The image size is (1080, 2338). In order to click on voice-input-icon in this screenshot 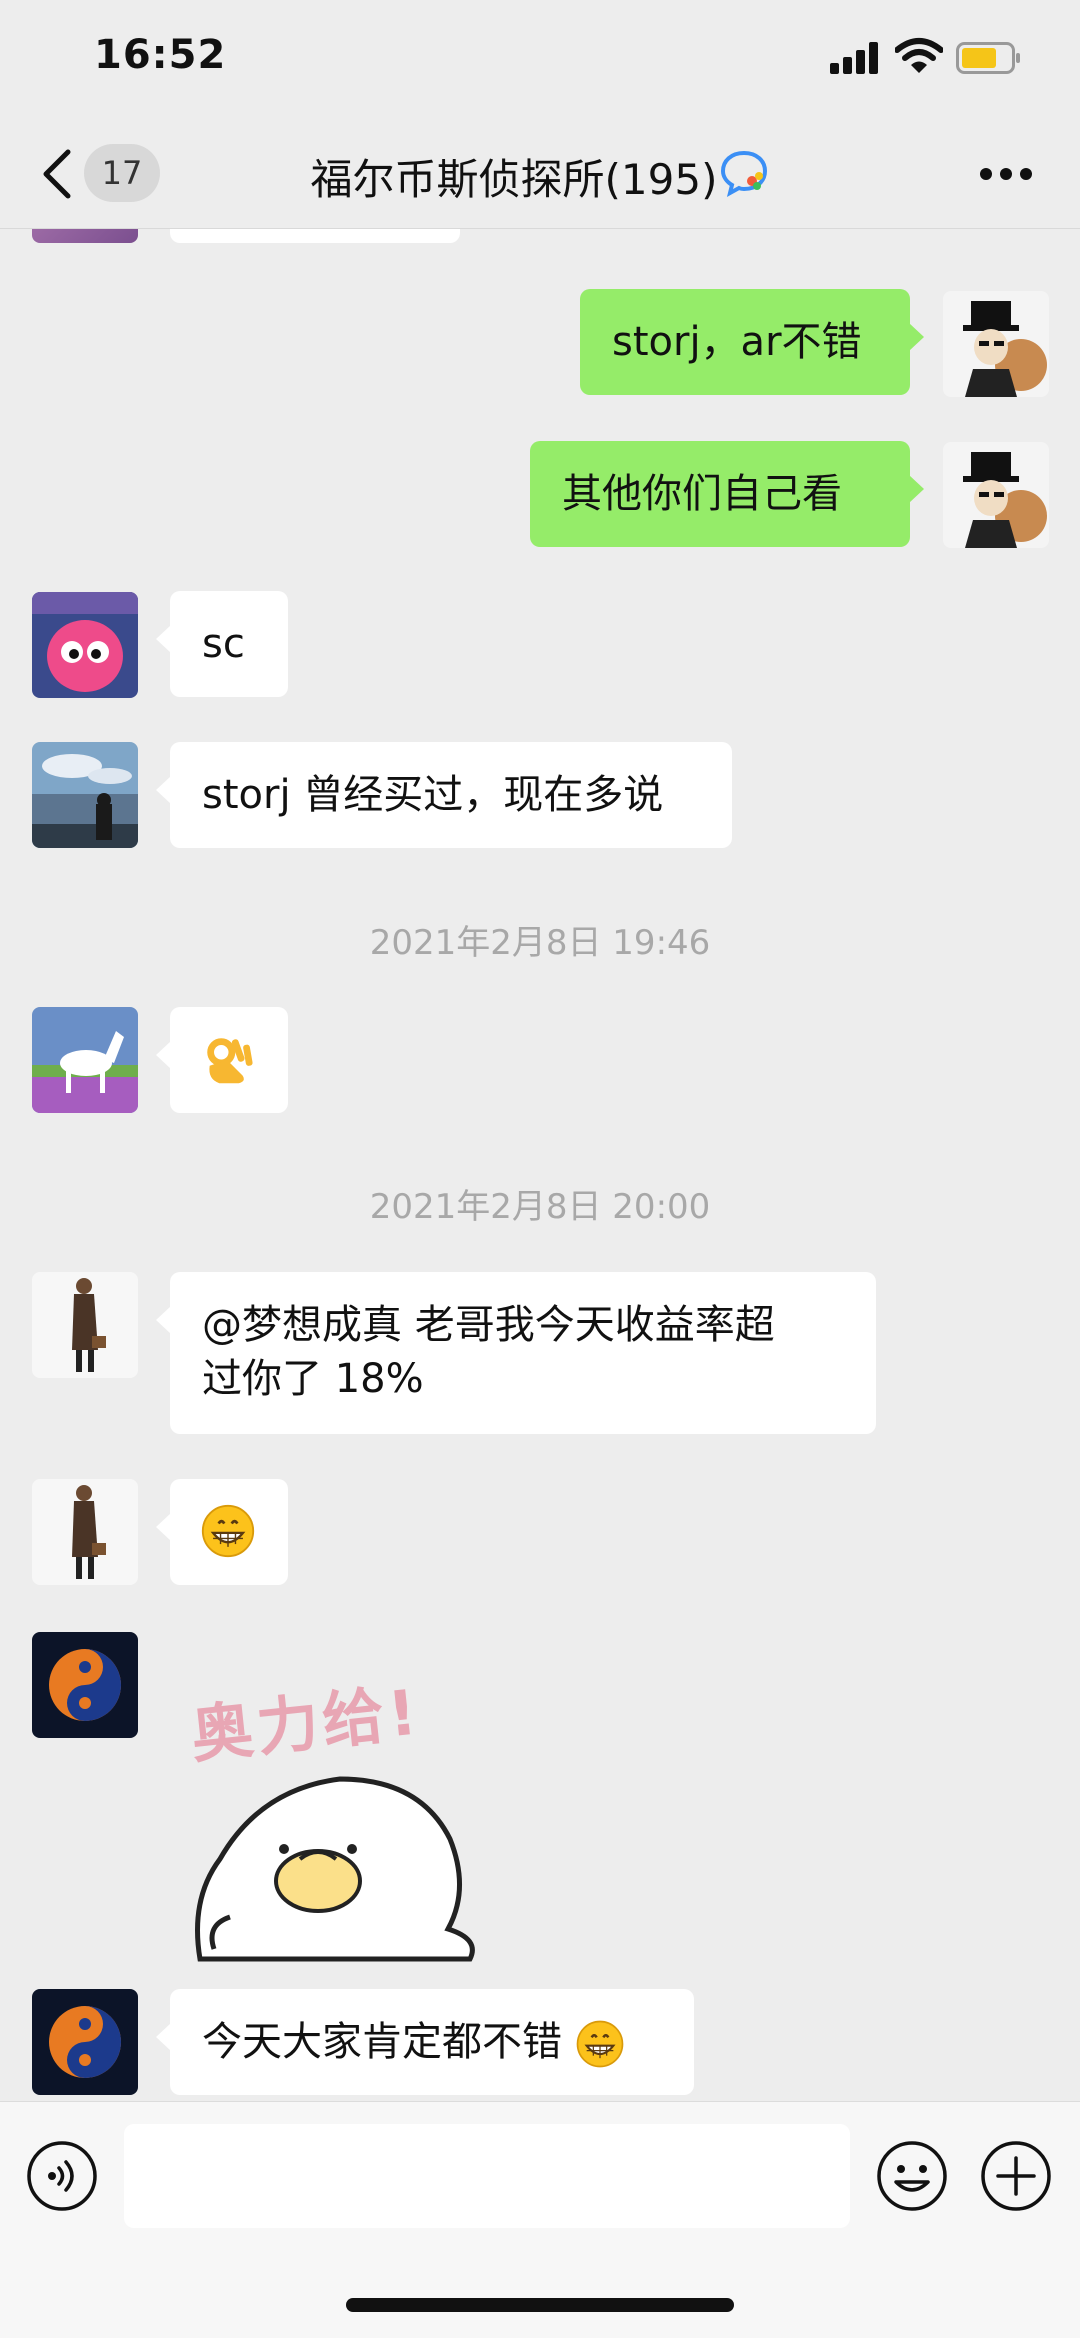, I will do `click(62, 2176)`.